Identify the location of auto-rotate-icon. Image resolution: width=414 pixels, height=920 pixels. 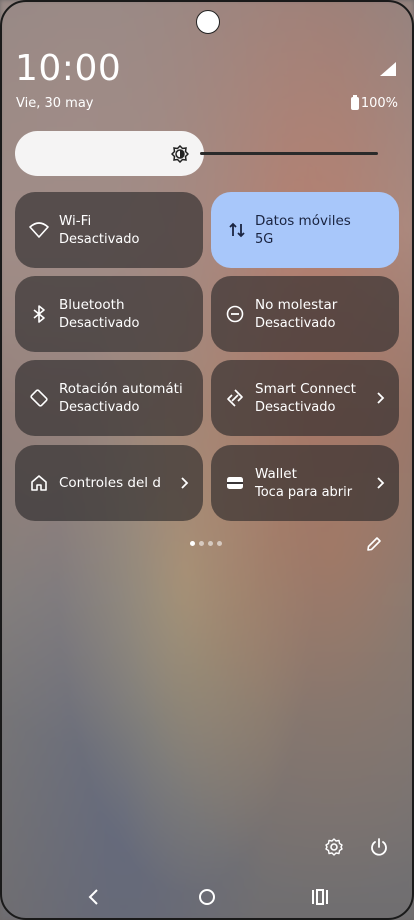
(39, 398).